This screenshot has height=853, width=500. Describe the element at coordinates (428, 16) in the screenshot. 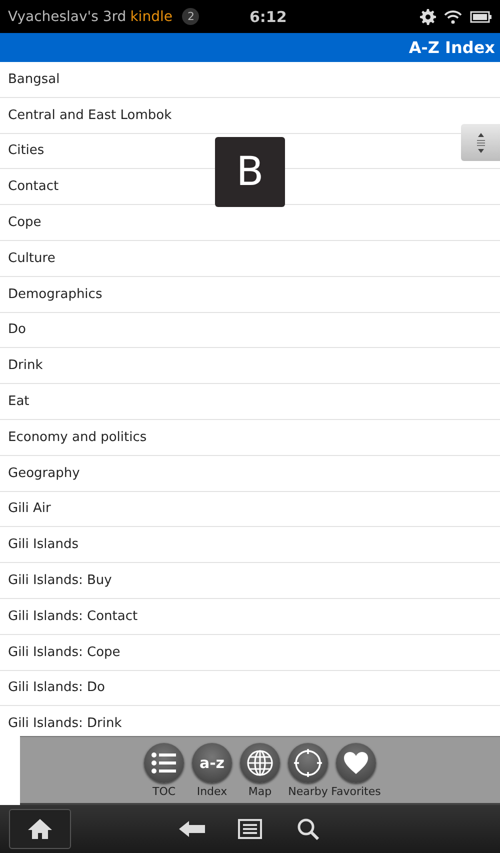

I see `settings-icon` at that location.